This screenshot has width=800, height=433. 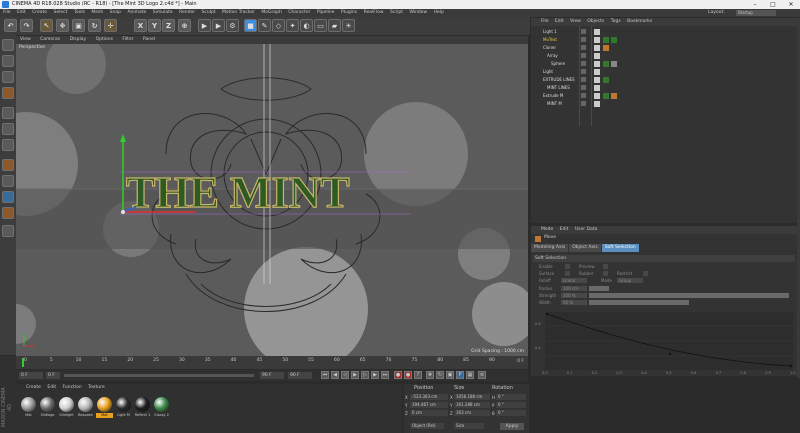 What do you see at coordinates (664, 48) in the screenshot?
I see `object-row: Cloner` at bounding box center [664, 48].